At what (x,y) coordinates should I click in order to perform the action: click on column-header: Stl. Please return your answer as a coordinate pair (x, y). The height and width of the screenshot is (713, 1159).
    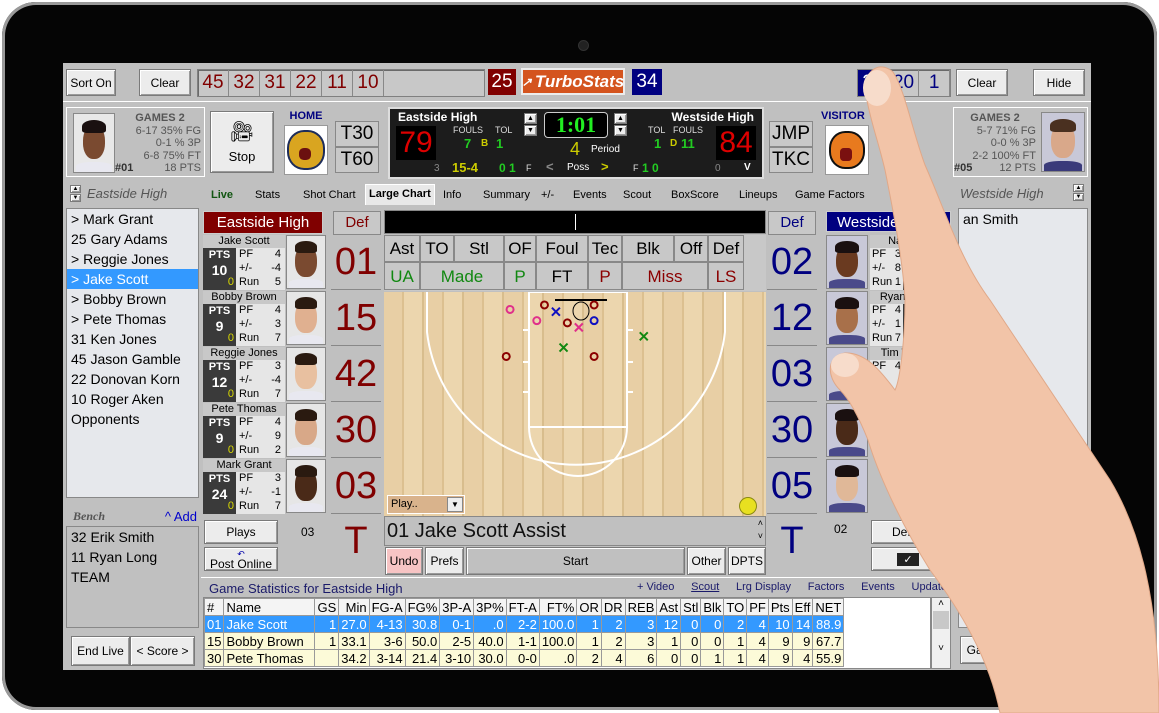
    Looking at the image, I should click on (691, 607).